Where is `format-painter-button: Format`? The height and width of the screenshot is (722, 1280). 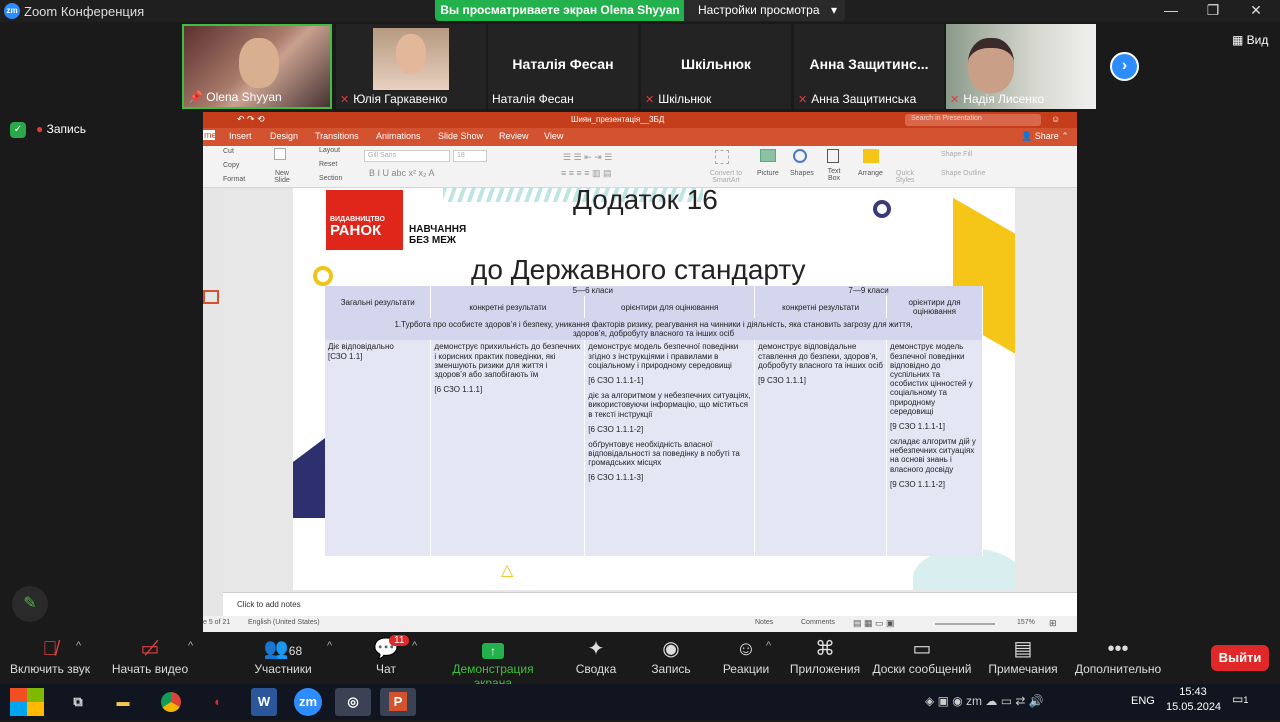 format-painter-button: Format is located at coordinates (234, 179).